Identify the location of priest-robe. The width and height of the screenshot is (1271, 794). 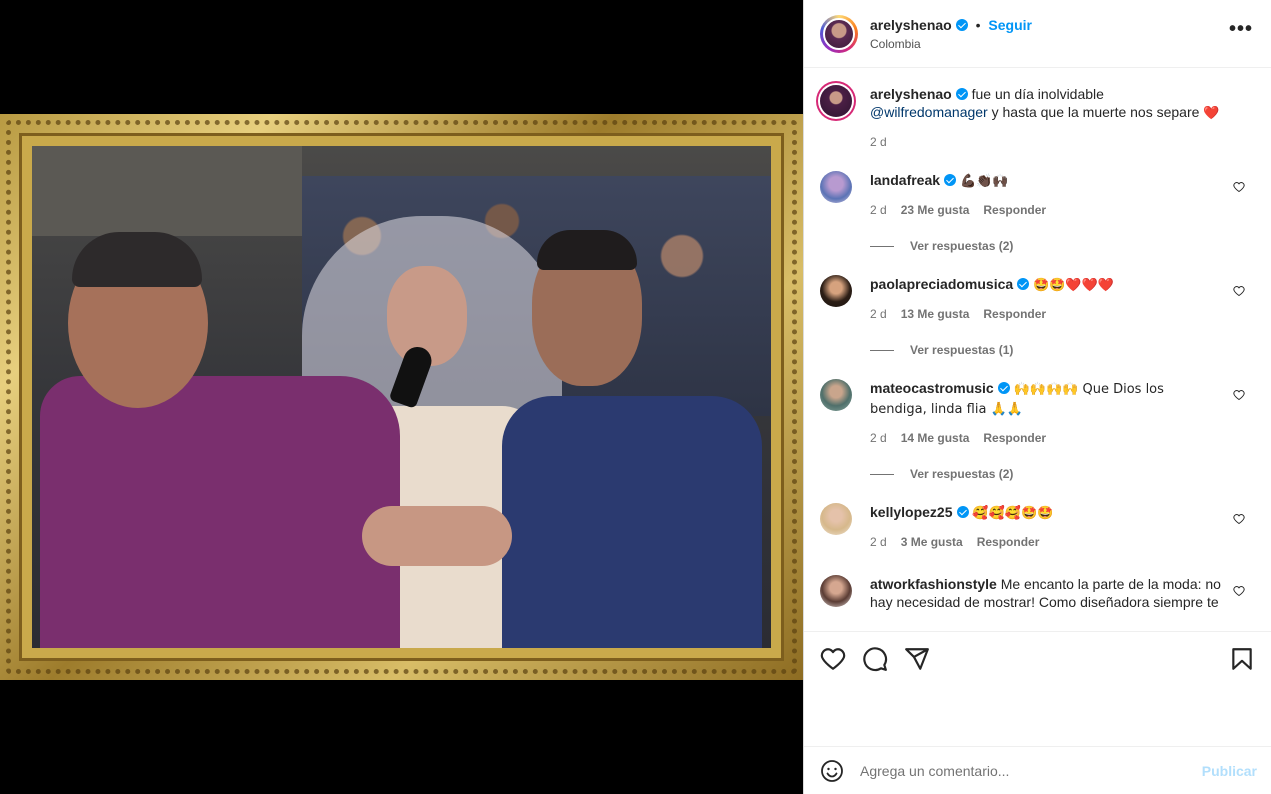
(220, 512).